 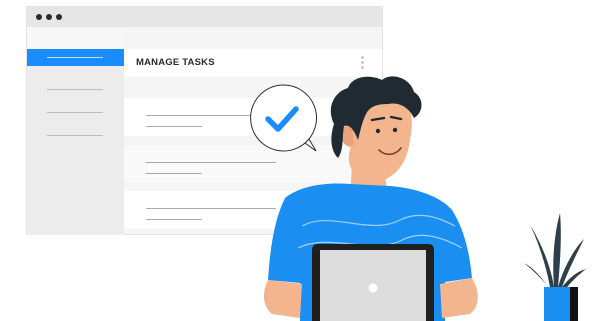 What do you see at coordinates (373, 288) in the screenshot?
I see `laptop-logo-icon` at bounding box center [373, 288].